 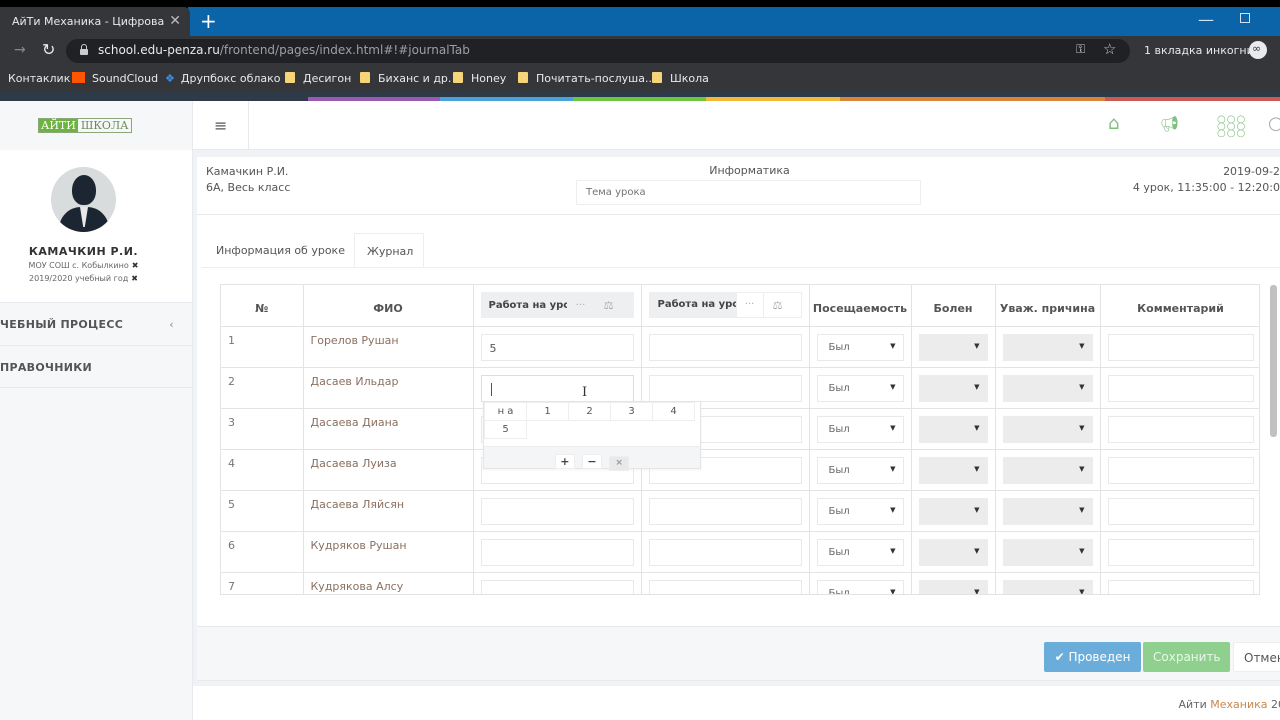 What do you see at coordinates (589, 411) in the screenshot?
I see `mark-option-2: 2` at bounding box center [589, 411].